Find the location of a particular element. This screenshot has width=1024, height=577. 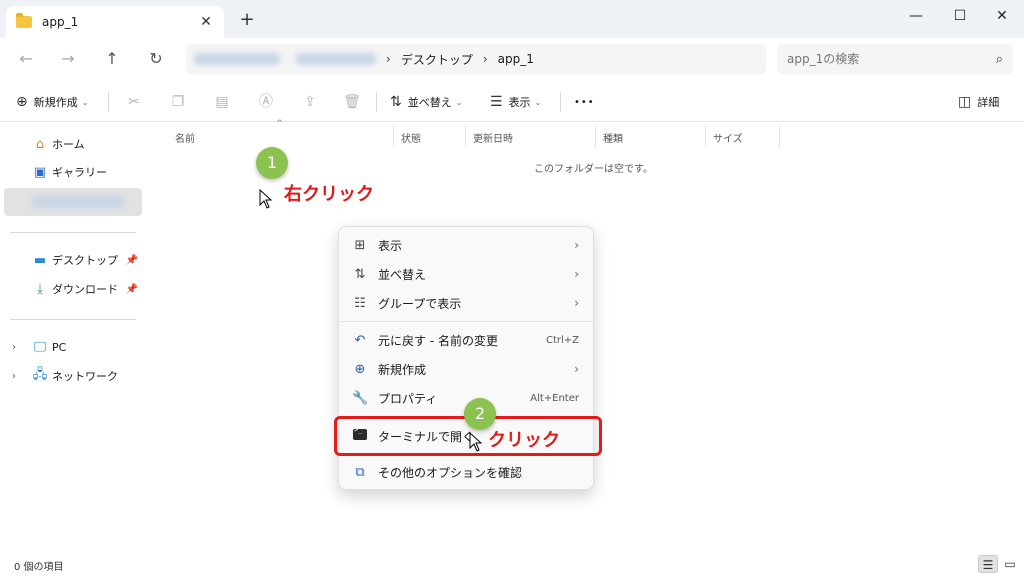

title-bar: app_1 ✕ + — ☐ ✕ is located at coordinates (512, 19).